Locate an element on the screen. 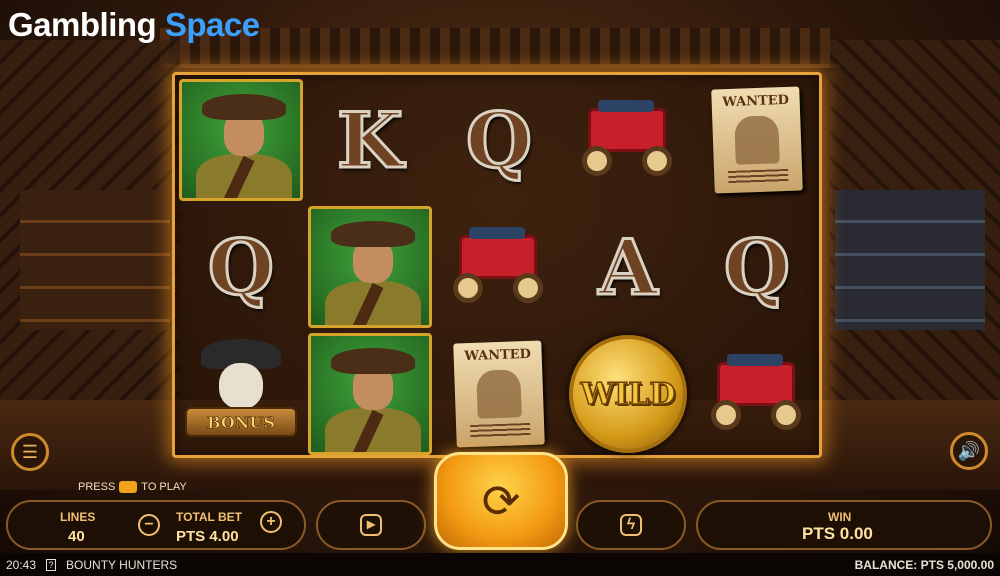  menu-icon: ☰ is located at coordinates (30, 451).